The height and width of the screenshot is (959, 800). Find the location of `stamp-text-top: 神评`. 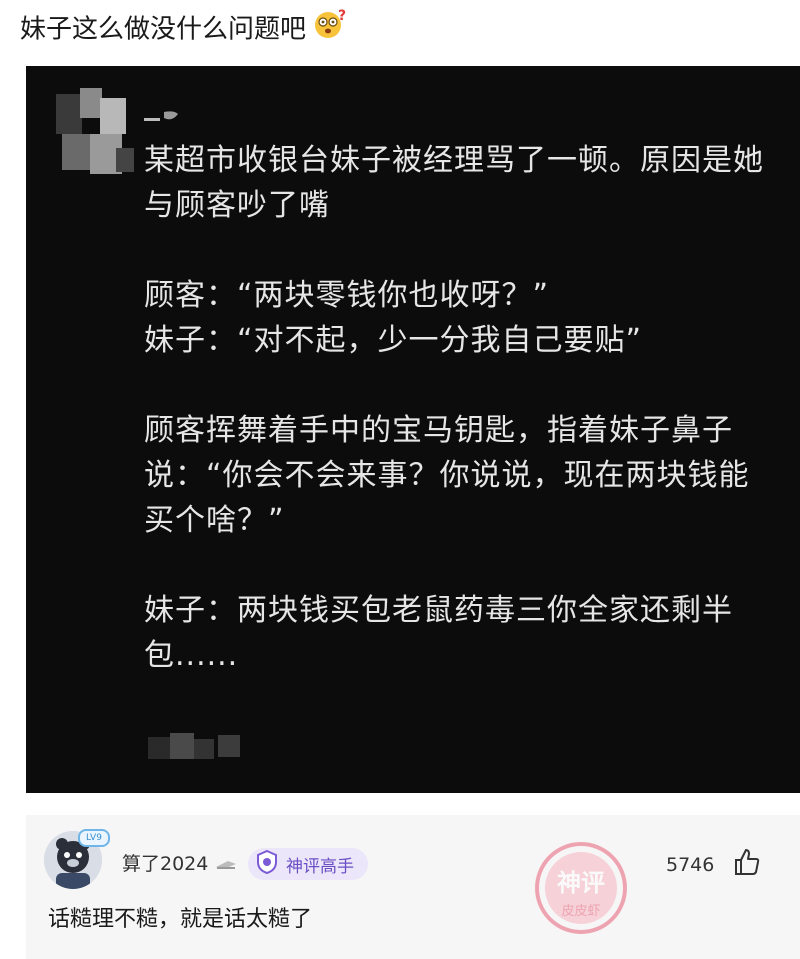

stamp-text-top: 神评 is located at coordinates (581, 883).